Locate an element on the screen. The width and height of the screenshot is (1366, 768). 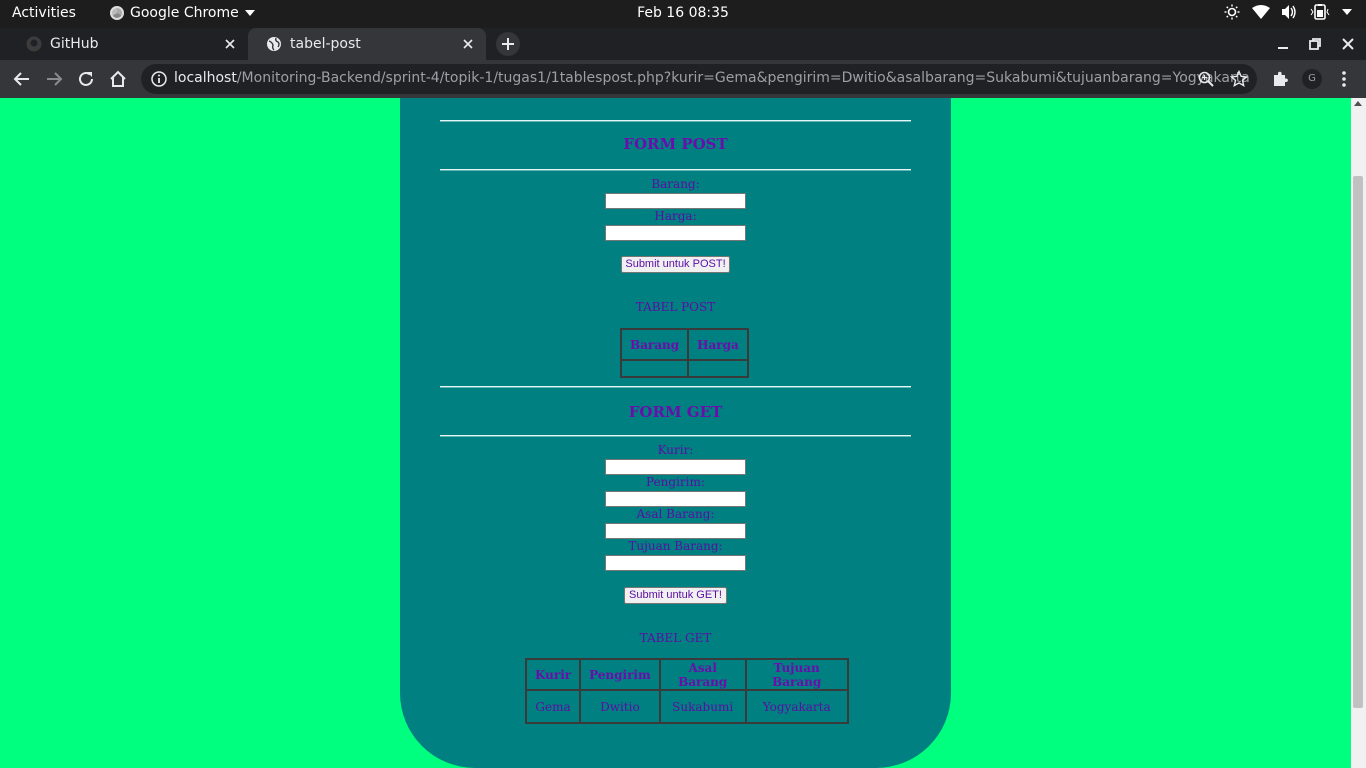
reload-icon is located at coordinates (86, 78).